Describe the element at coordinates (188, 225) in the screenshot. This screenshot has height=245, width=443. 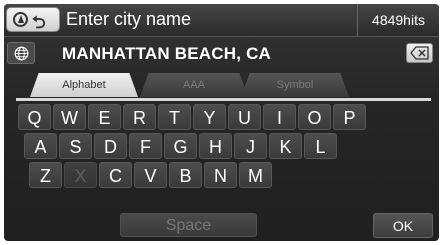
I see `space-key: Space` at that location.